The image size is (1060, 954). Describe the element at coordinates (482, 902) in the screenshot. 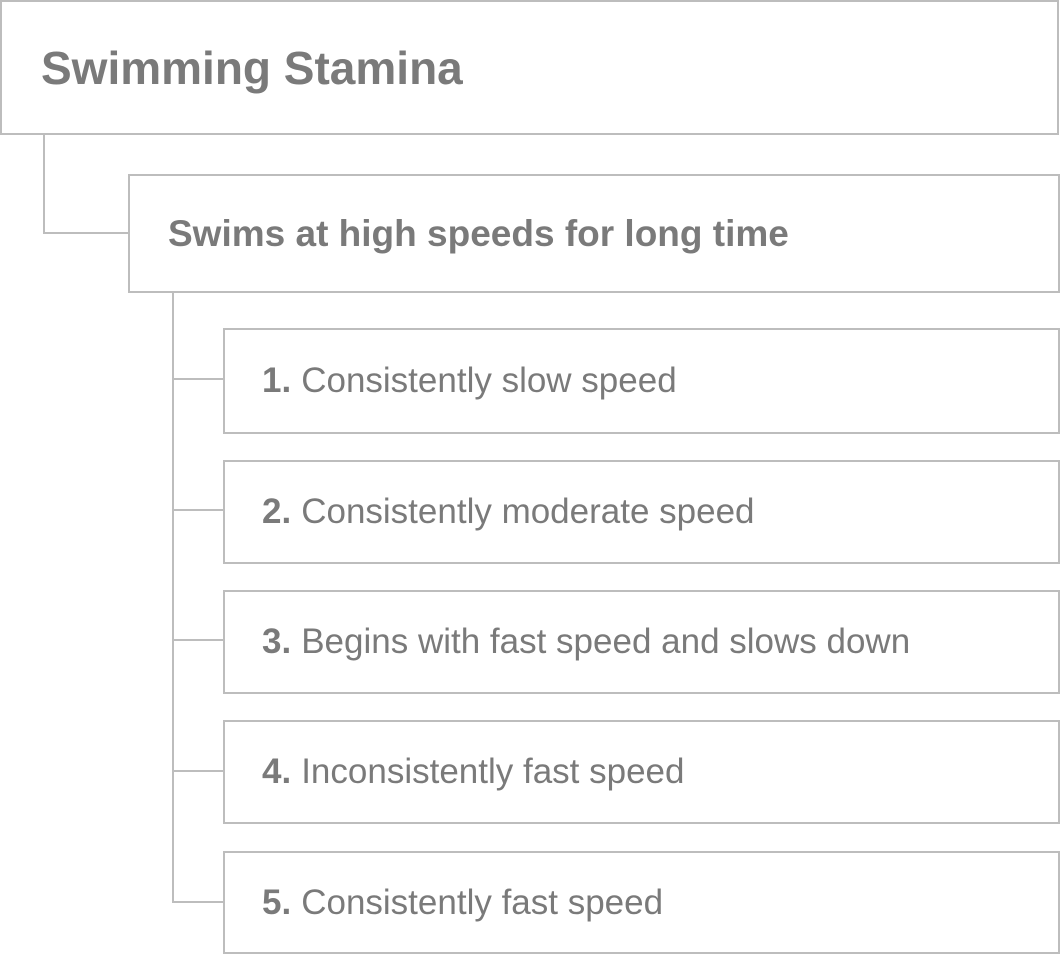

I see `level-label: Consistently fast speed` at that location.